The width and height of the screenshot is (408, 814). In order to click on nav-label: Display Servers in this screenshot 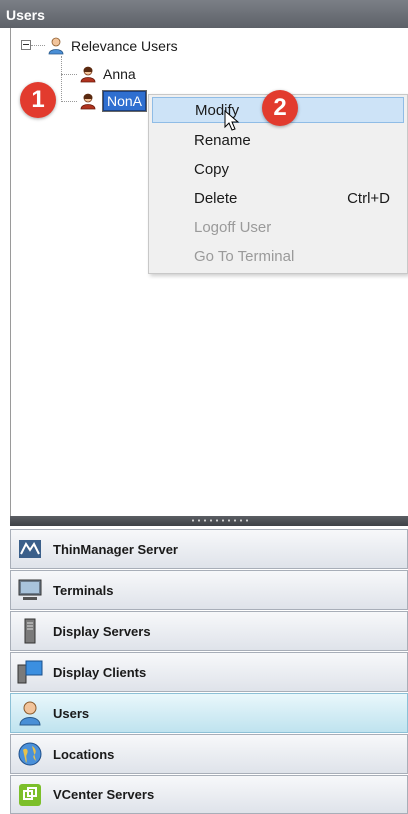, I will do `click(102, 631)`.